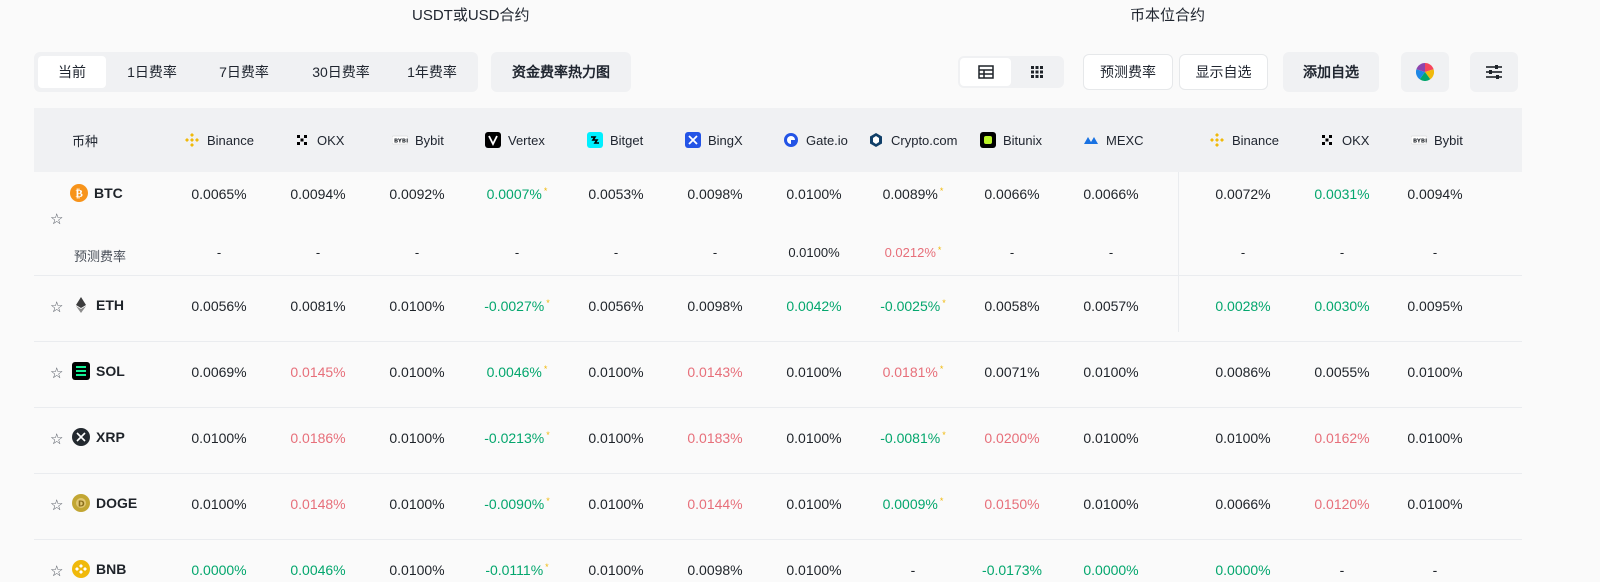 The height and width of the screenshot is (582, 1600). Describe the element at coordinates (1012, 570) in the screenshot. I see `rate-cell: -0.0173%` at that location.